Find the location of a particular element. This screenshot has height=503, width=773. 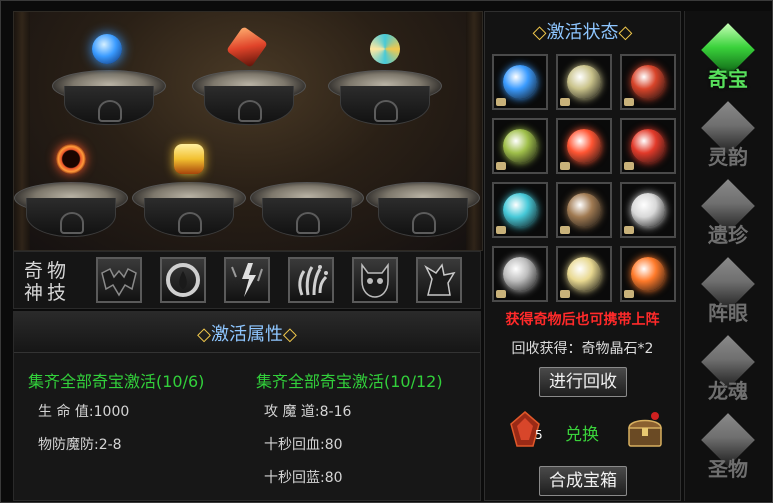

set-bonus-header-2: 集齐全部奇宝激活(10/12) is located at coordinates (349, 381).